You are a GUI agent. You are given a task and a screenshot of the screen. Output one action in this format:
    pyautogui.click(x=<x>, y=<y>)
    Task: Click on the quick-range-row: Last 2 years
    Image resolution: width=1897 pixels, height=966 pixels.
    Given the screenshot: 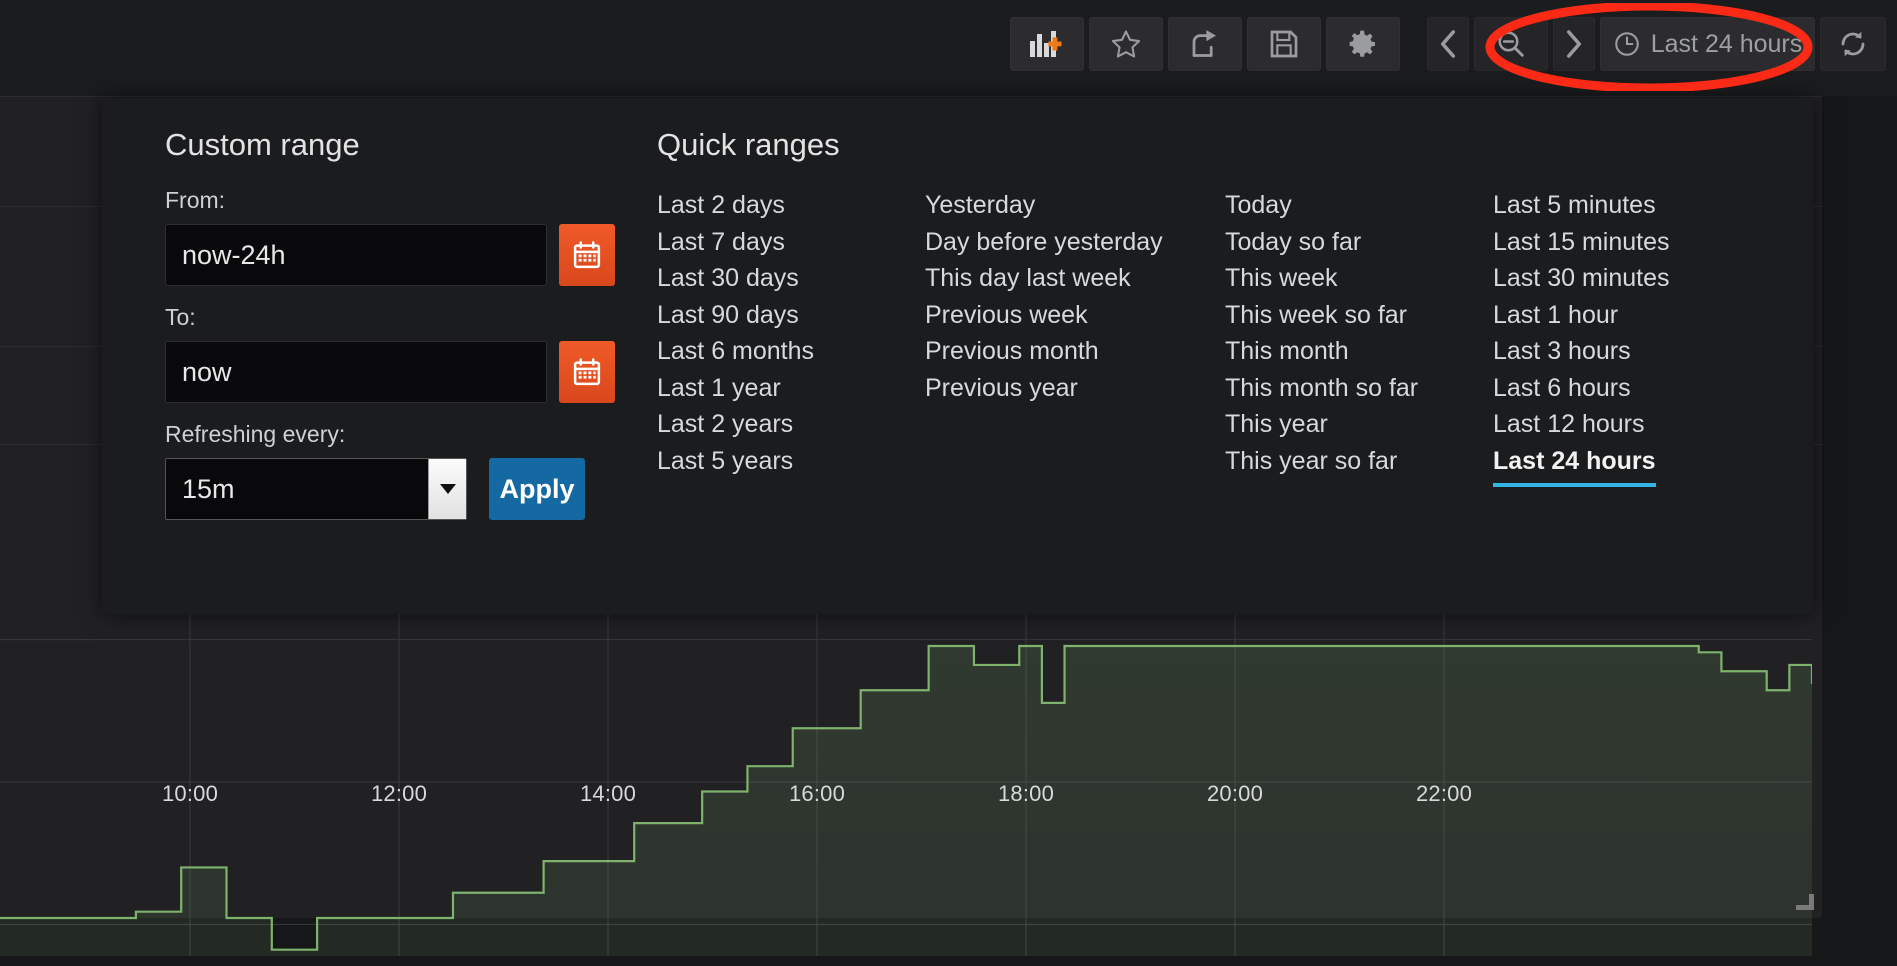 What is the action you would take?
    pyautogui.click(x=791, y=424)
    